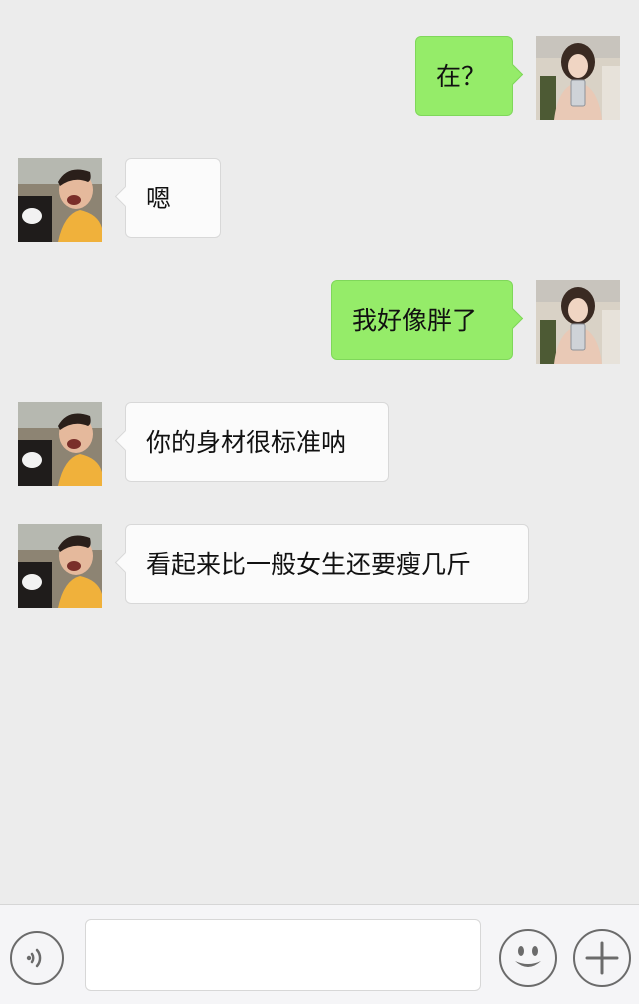  I want to click on message-input, so click(283, 955).